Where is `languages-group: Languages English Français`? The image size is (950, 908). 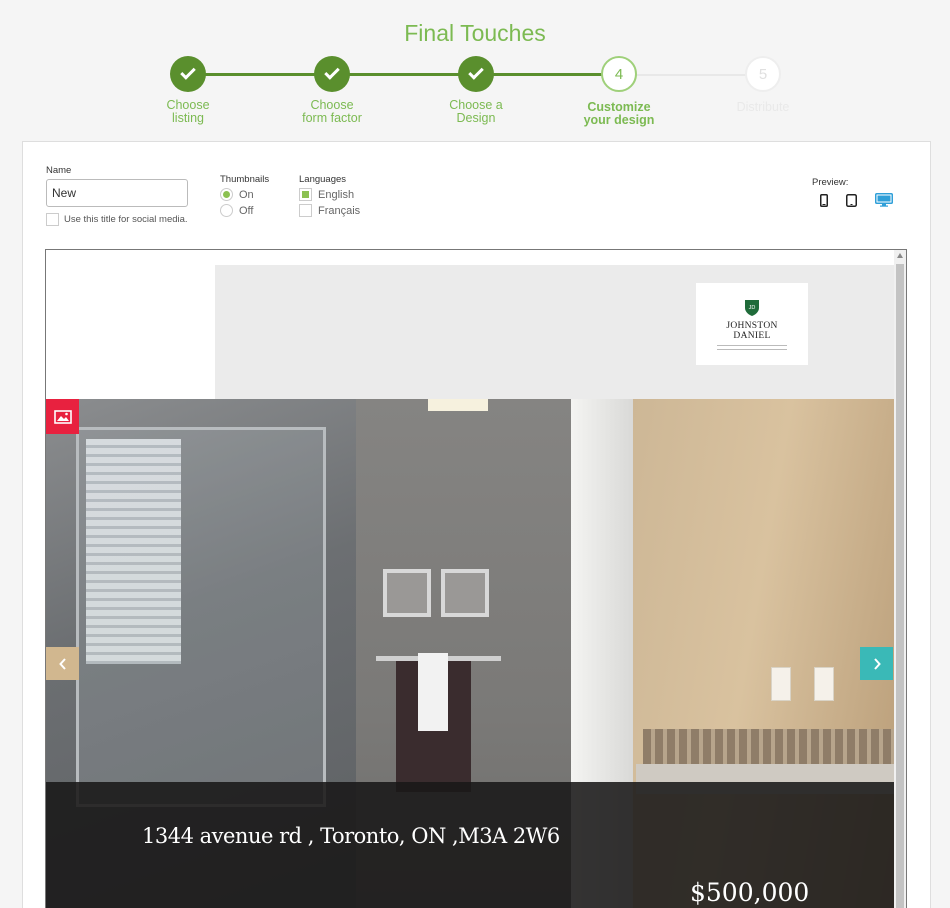
languages-group: Languages English Français is located at coordinates (329, 195).